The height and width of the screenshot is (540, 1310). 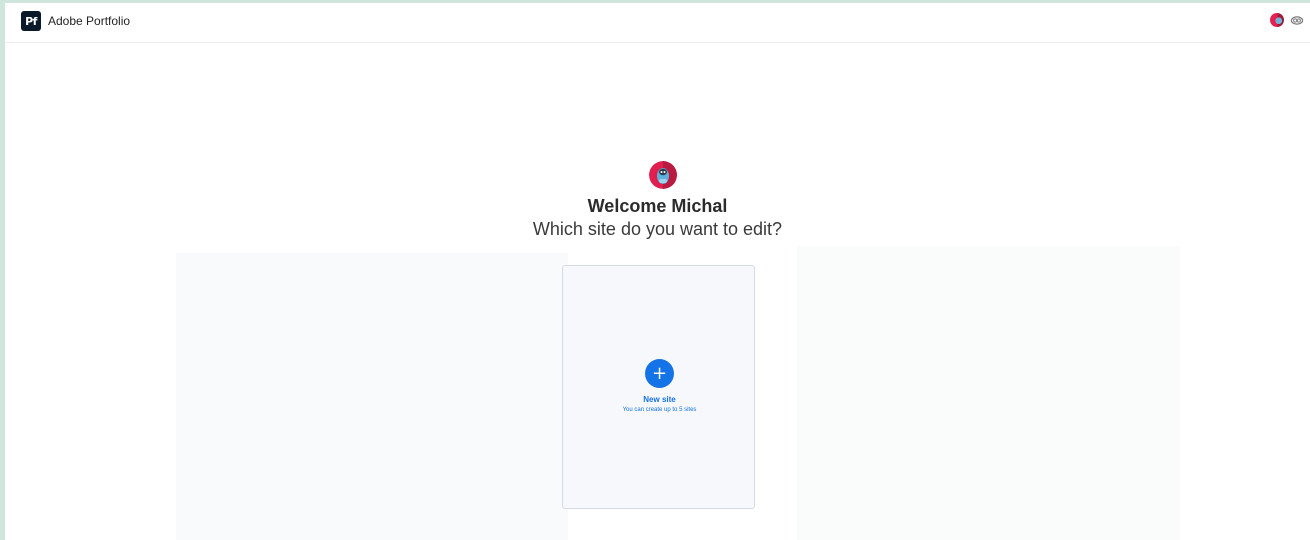 I want to click on site-limit-note: You can create up to 5 sites, so click(x=659, y=410).